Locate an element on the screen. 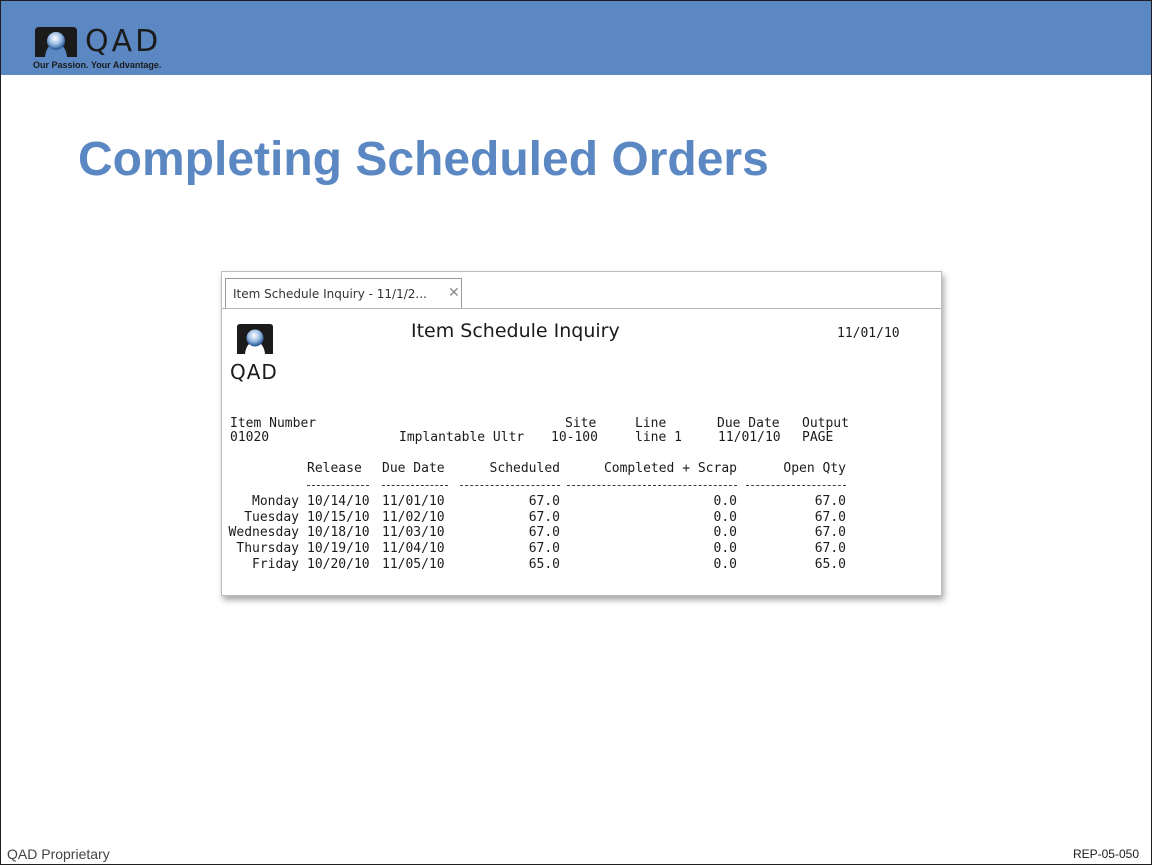  site-label: Site is located at coordinates (581, 423).